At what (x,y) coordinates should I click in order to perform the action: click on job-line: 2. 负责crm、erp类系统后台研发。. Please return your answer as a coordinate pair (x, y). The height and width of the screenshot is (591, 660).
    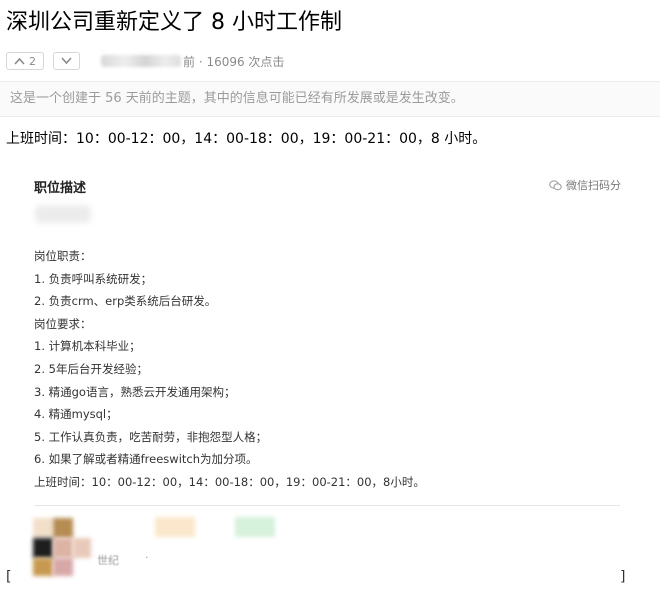
    Looking at the image, I should click on (125, 301).